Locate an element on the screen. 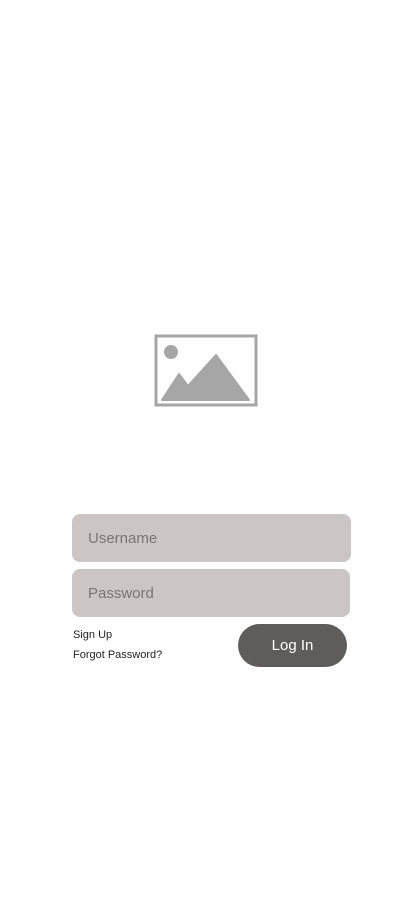 The height and width of the screenshot is (917, 412). log-in-button: Log In is located at coordinates (292, 645).